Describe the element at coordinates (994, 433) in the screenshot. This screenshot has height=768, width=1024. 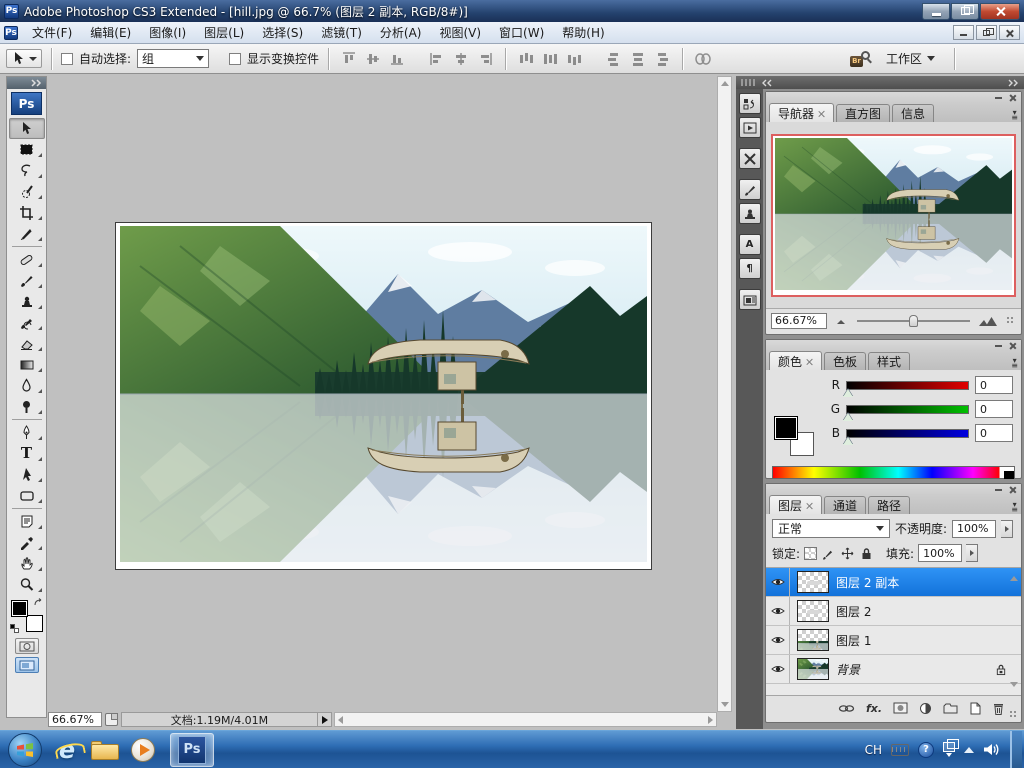
I see `blue-value-input: 0` at that location.